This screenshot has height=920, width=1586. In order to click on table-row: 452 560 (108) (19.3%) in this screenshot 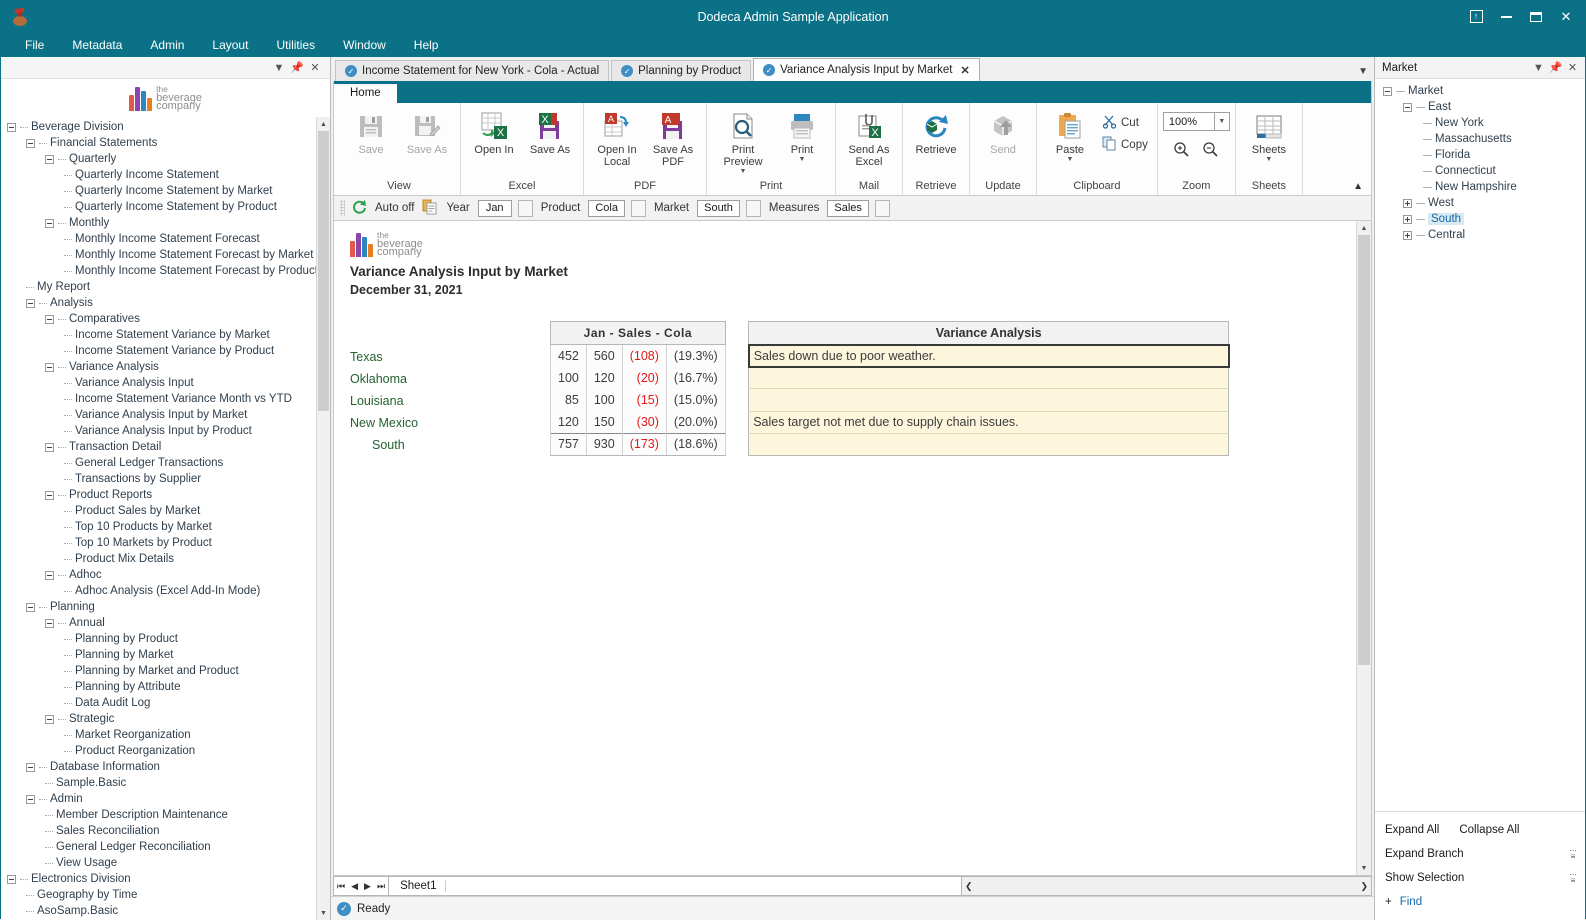, I will do `click(638, 355)`.